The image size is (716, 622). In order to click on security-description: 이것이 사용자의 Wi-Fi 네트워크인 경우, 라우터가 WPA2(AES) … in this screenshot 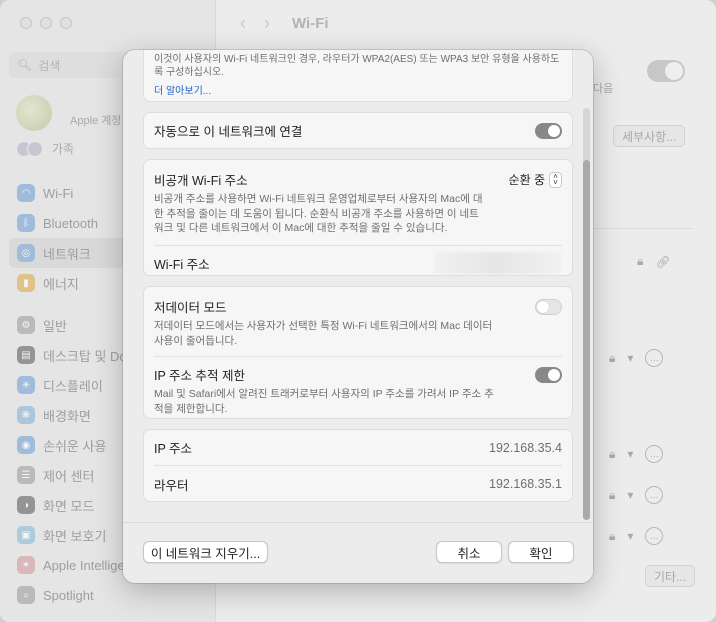, I will do `click(357, 66)`.